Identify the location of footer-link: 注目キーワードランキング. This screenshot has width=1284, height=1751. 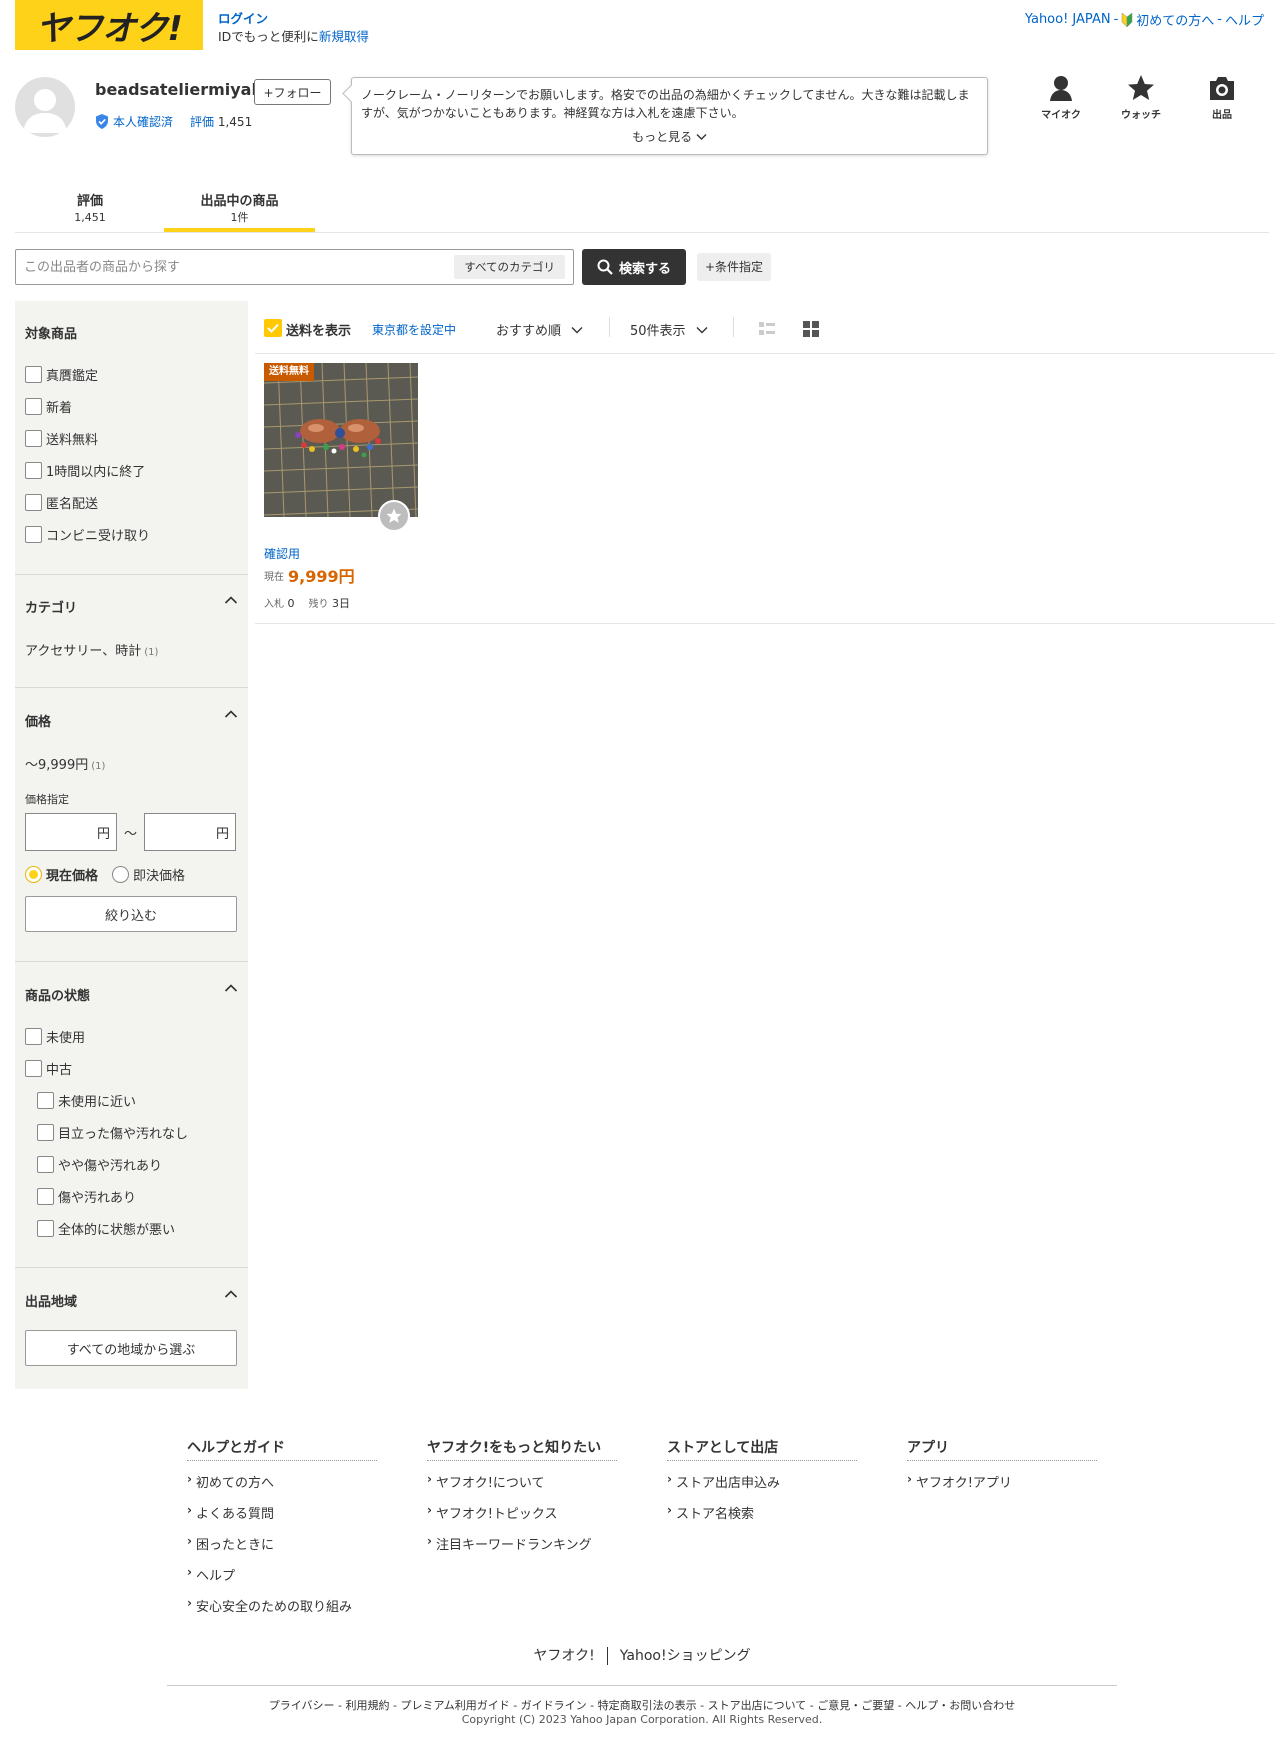
(522, 1549).